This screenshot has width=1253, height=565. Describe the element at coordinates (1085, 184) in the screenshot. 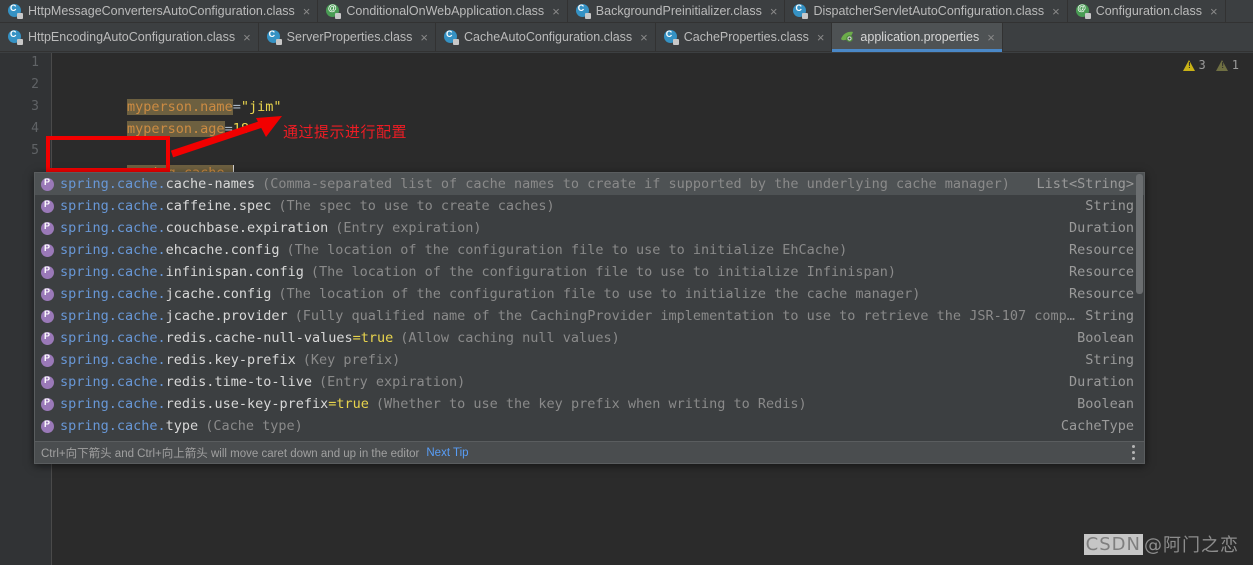

I see `completion-type: List<String>` at that location.